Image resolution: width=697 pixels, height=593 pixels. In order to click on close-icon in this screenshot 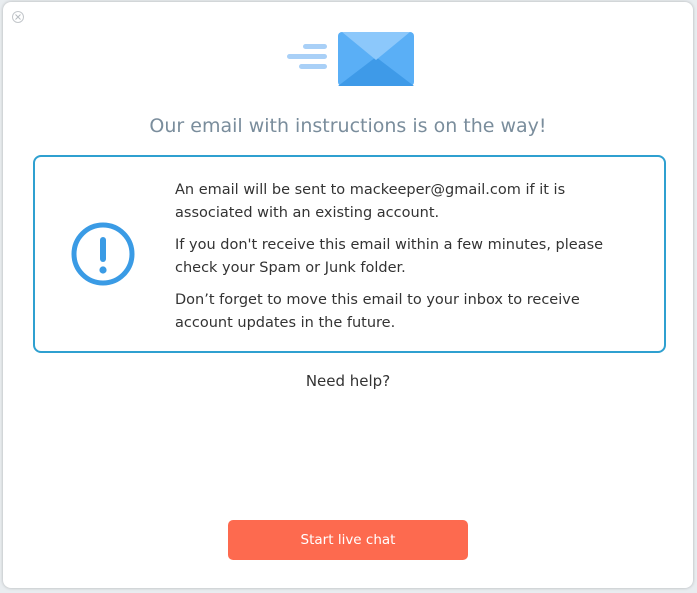, I will do `click(18, 17)`.